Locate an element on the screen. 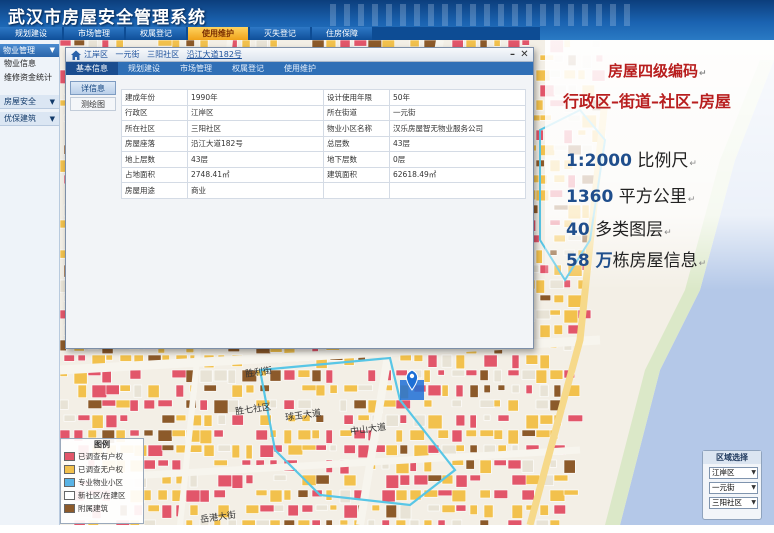  stat-scale: 1:2000 比例尺↵ is located at coordinates (631, 158).